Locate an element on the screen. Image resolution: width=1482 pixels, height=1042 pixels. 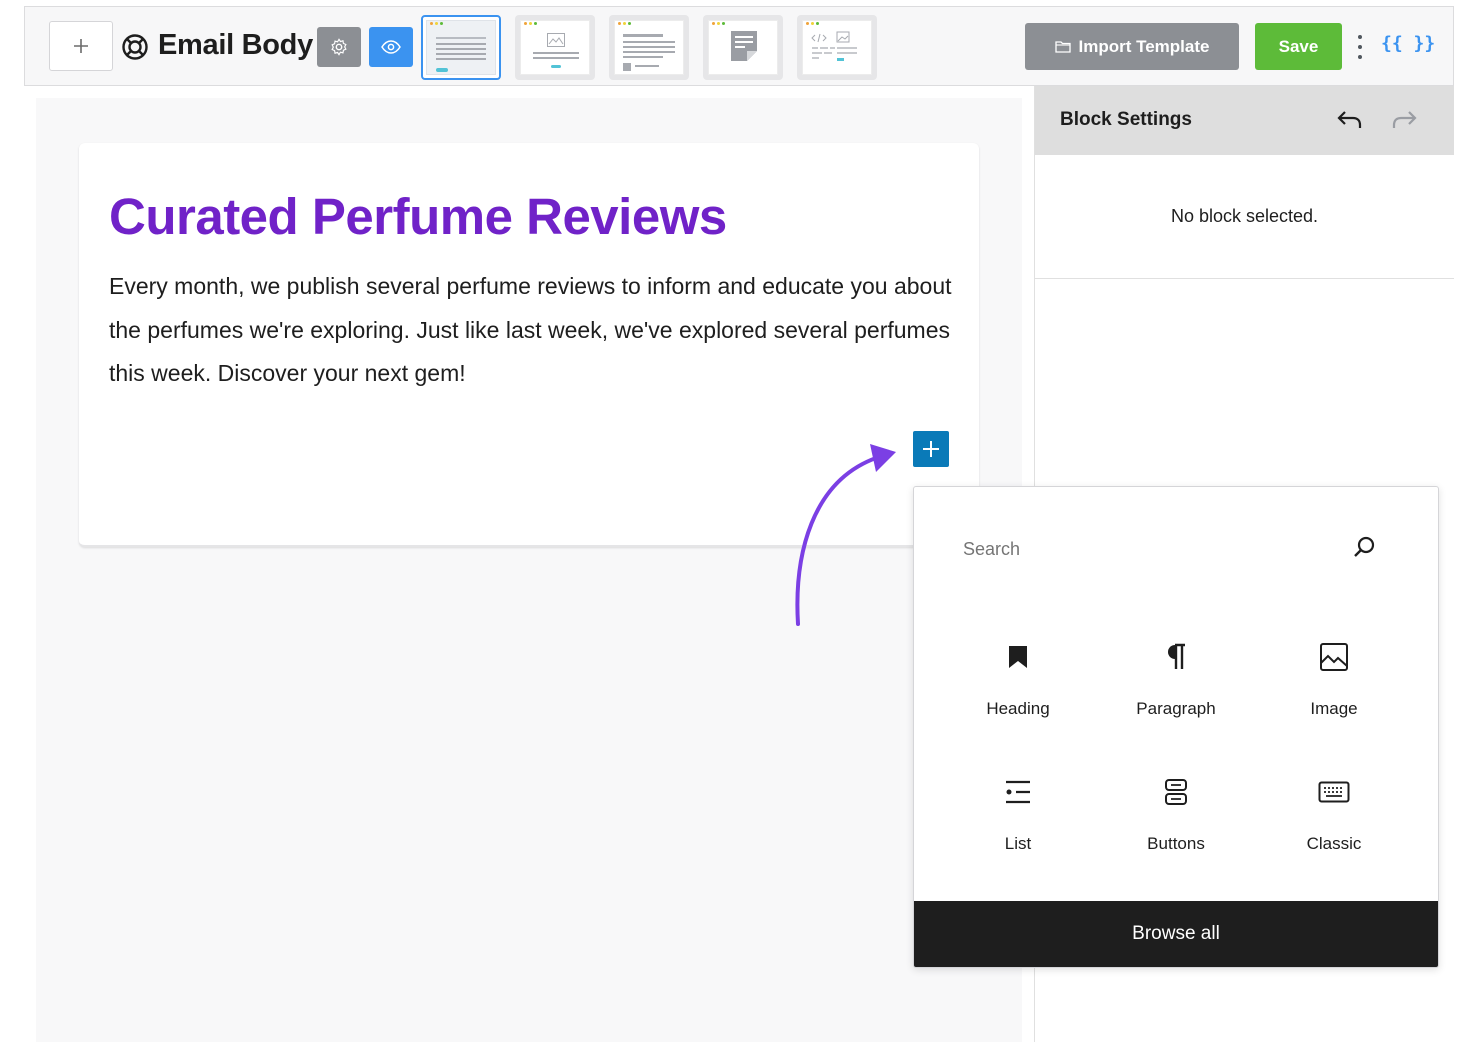
block-paragraph-label: Paragraph is located at coordinates (1176, 708).